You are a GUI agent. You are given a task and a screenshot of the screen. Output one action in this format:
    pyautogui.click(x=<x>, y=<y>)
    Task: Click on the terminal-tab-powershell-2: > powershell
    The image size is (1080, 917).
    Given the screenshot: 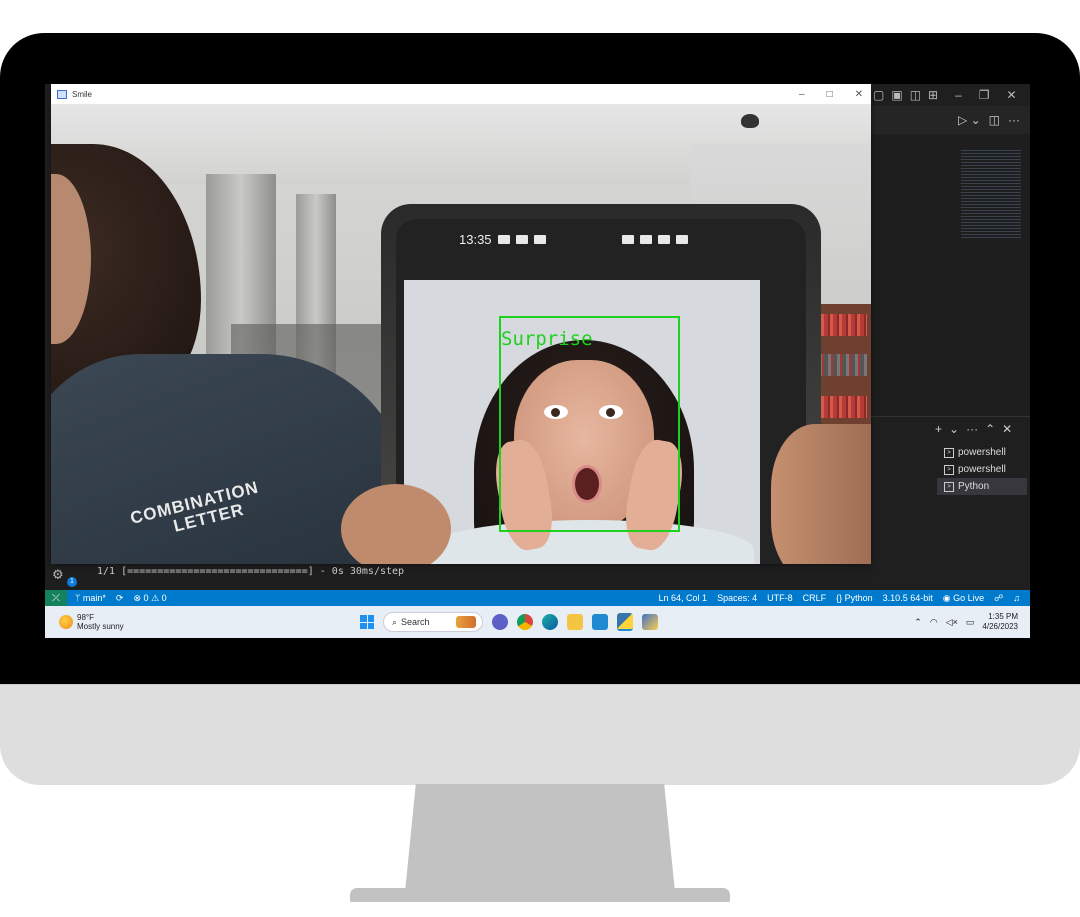 What is the action you would take?
    pyautogui.click(x=982, y=469)
    